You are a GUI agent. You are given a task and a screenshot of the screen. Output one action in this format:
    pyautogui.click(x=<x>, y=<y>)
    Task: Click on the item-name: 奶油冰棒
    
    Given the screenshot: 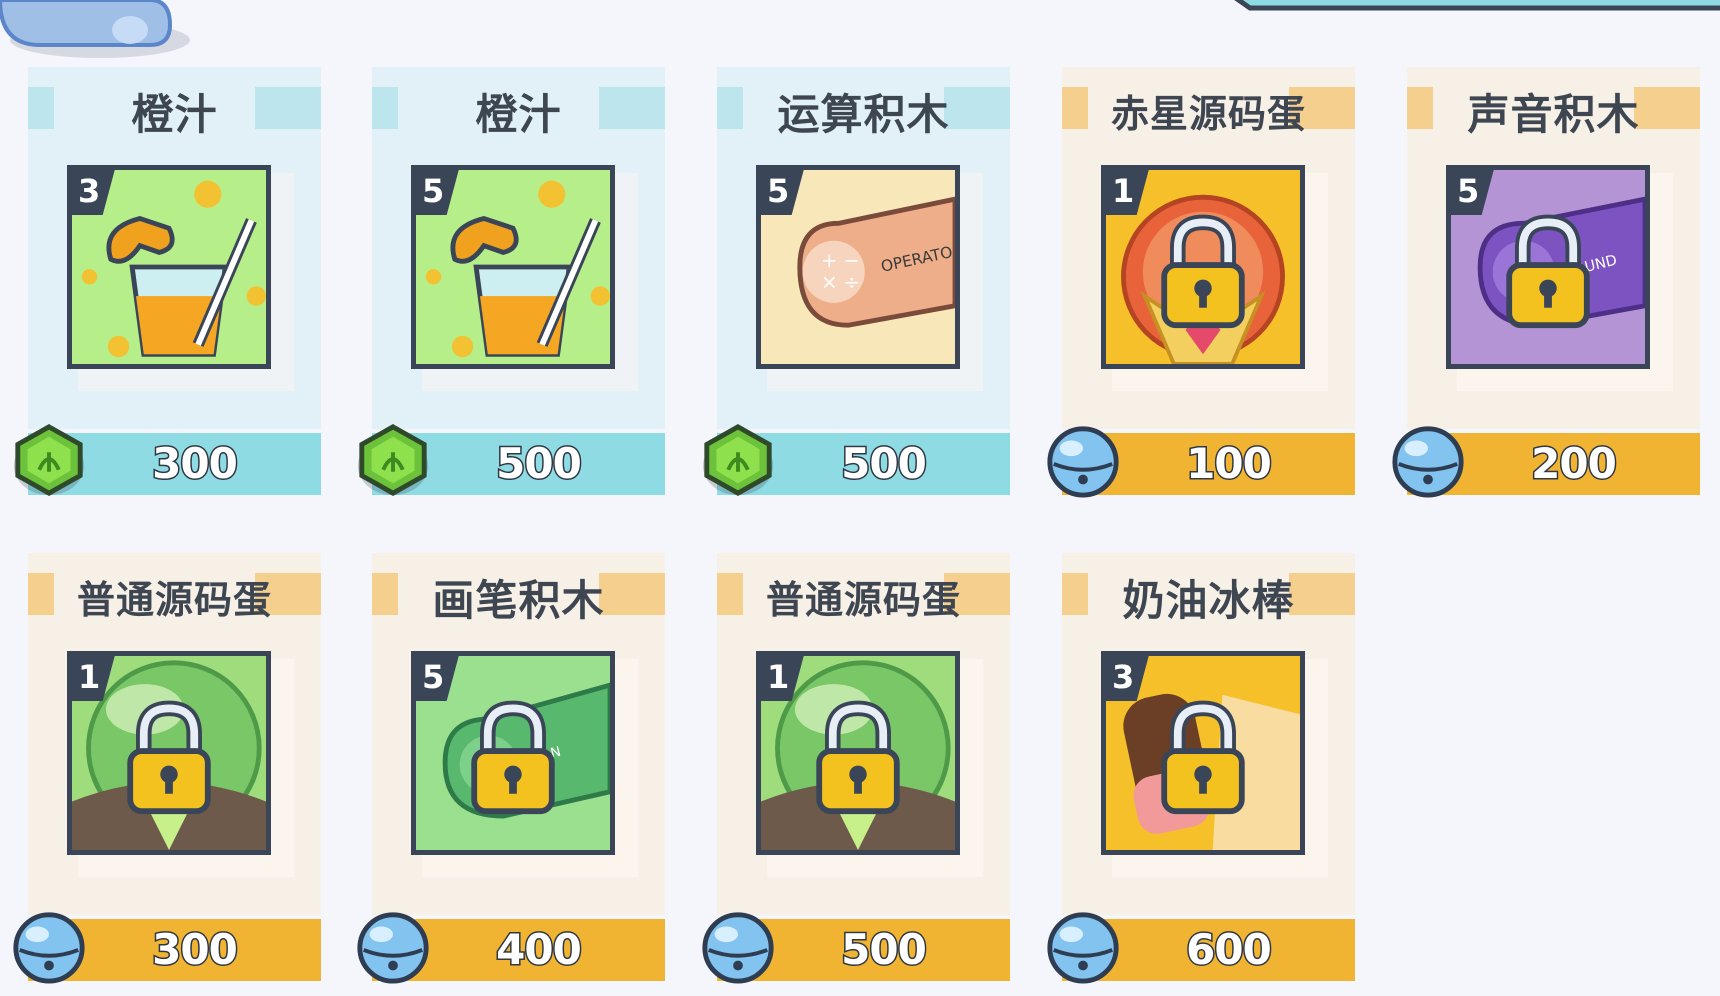 What is the action you would take?
    pyautogui.click(x=1208, y=600)
    